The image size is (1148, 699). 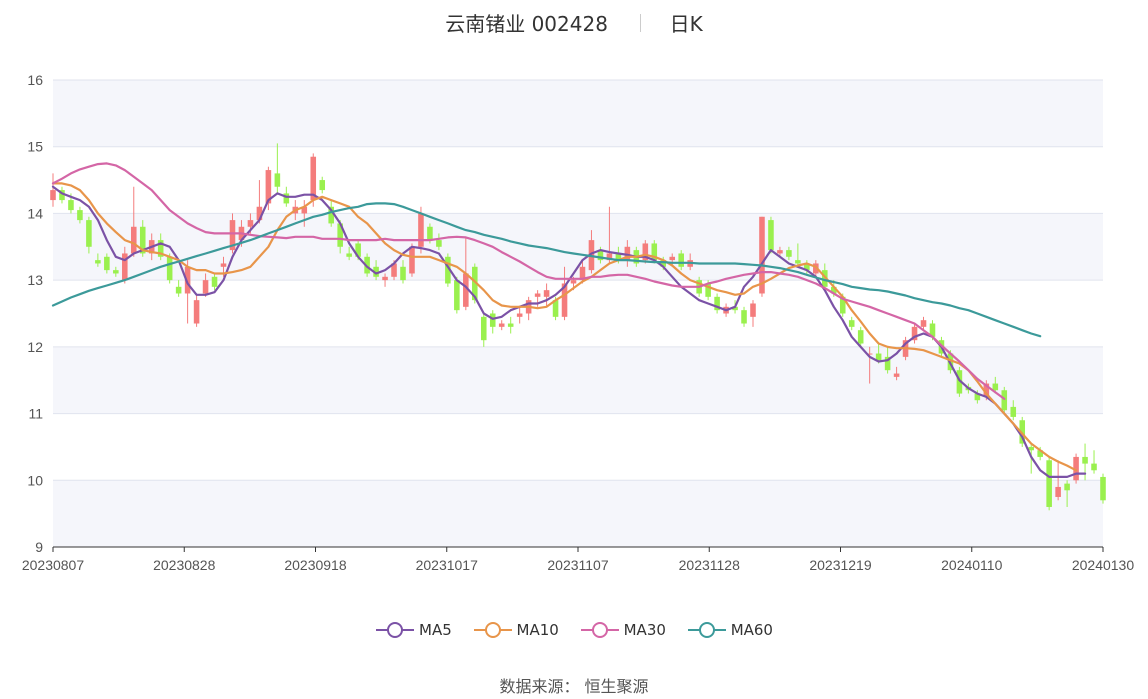 I want to click on y-axis: 9 10 11 12 13 14 15 16, so click(x=35, y=313).